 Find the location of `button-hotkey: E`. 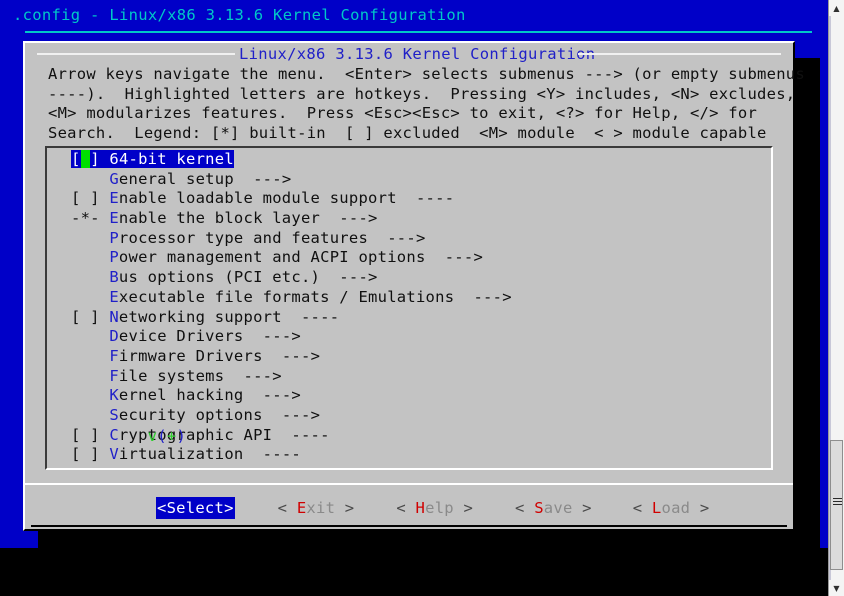

button-hotkey: E is located at coordinates (301, 508).